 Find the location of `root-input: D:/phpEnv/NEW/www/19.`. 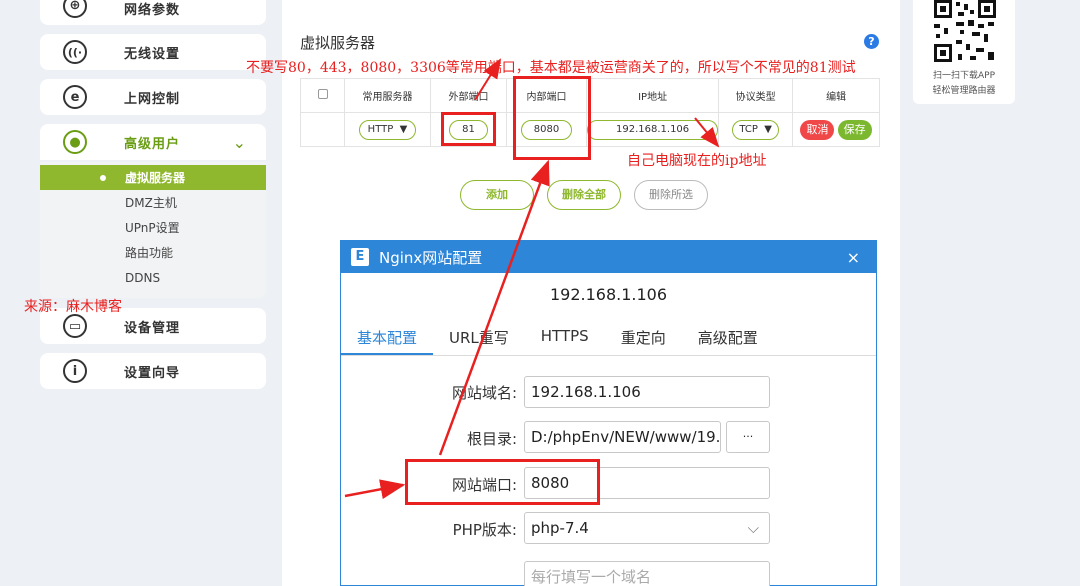

root-input: D:/phpEnv/NEW/www/19. is located at coordinates (622, 437).